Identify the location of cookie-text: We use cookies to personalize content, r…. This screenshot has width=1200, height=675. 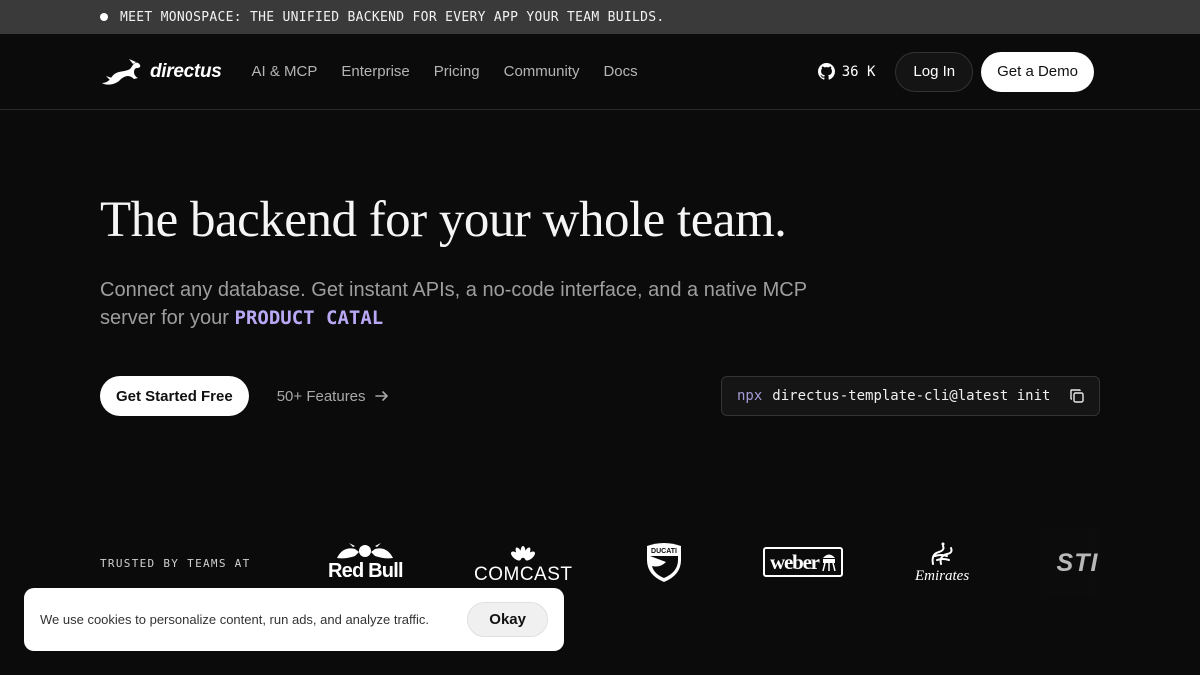
(235, 619).